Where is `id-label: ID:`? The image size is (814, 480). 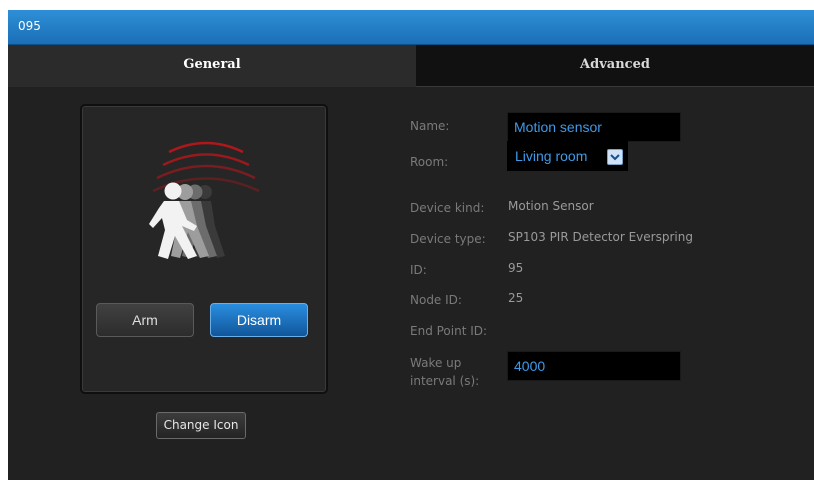
id-label: ID: is located at coordinates (418, 270).